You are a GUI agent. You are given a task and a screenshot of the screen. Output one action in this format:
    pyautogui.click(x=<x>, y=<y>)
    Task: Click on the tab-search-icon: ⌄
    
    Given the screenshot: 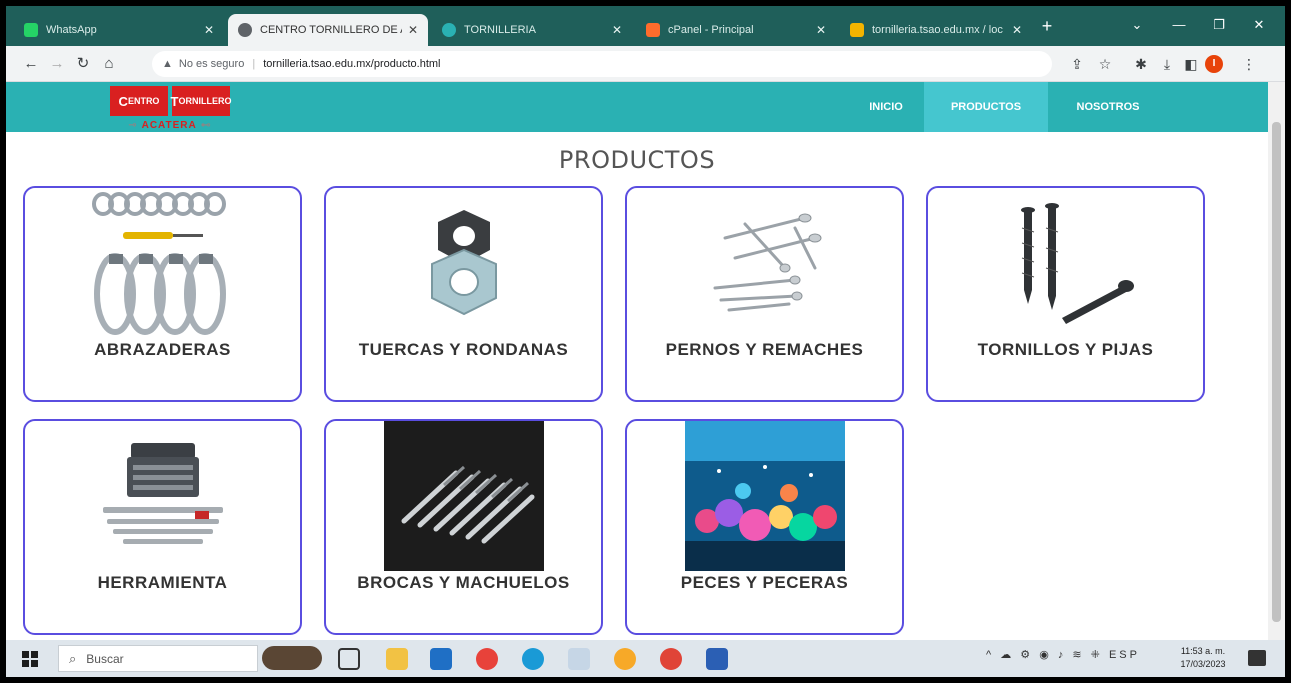 What is the action you would take?
    pyautogui.click(x=1137, y=25)
    